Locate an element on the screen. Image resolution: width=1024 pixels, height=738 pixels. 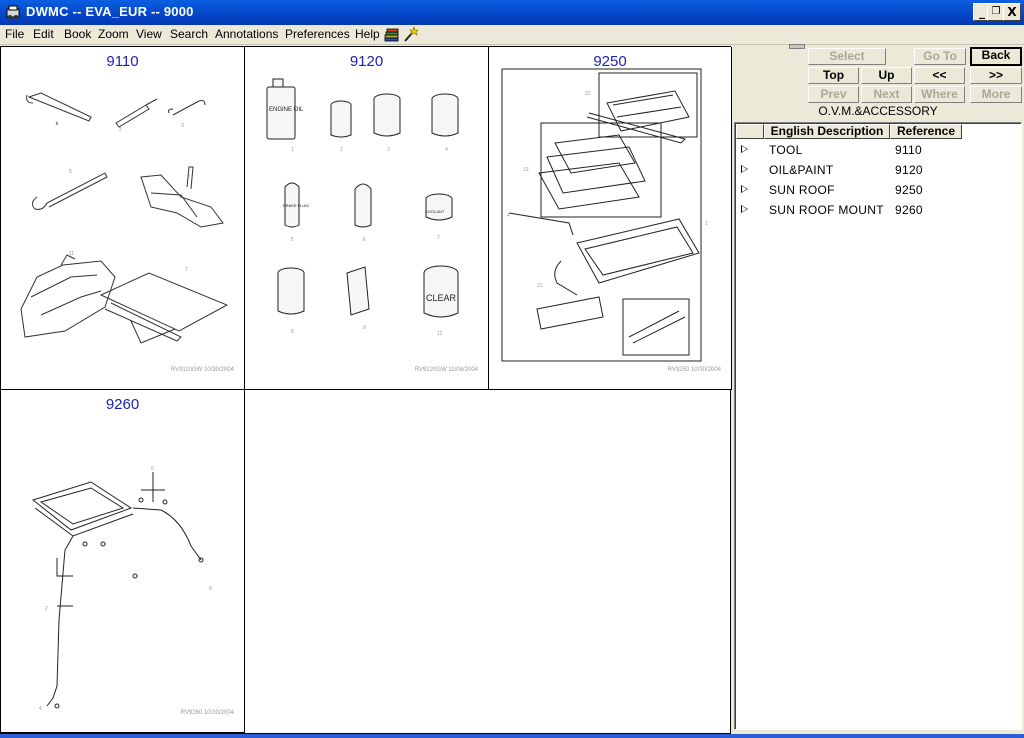
select-button: Select is located at coordinates (847, 56).